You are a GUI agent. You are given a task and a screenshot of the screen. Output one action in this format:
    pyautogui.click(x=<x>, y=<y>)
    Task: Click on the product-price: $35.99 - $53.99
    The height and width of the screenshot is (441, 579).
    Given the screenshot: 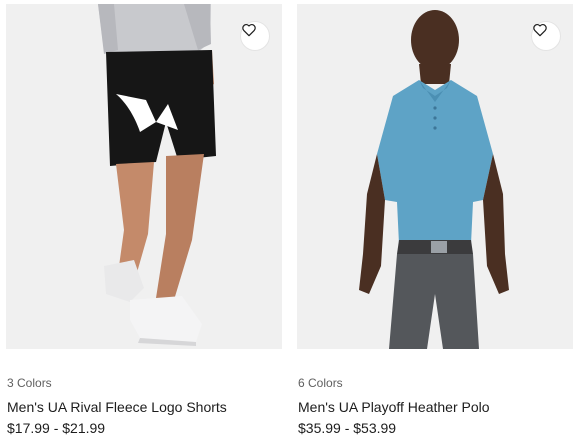 What is the action you would take?
    pyautogui.click(x=347, y=428)
    